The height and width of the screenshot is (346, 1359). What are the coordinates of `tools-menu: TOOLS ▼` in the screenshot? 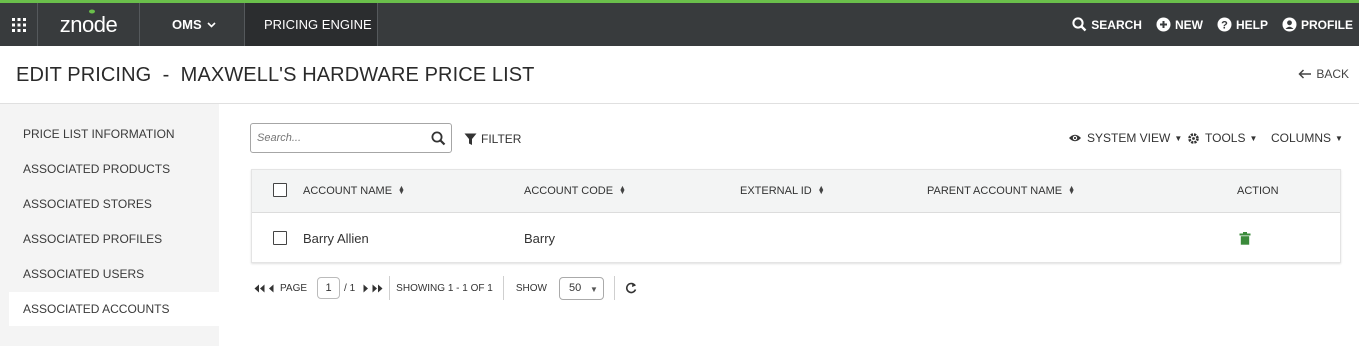 It's located at (1222, 138).